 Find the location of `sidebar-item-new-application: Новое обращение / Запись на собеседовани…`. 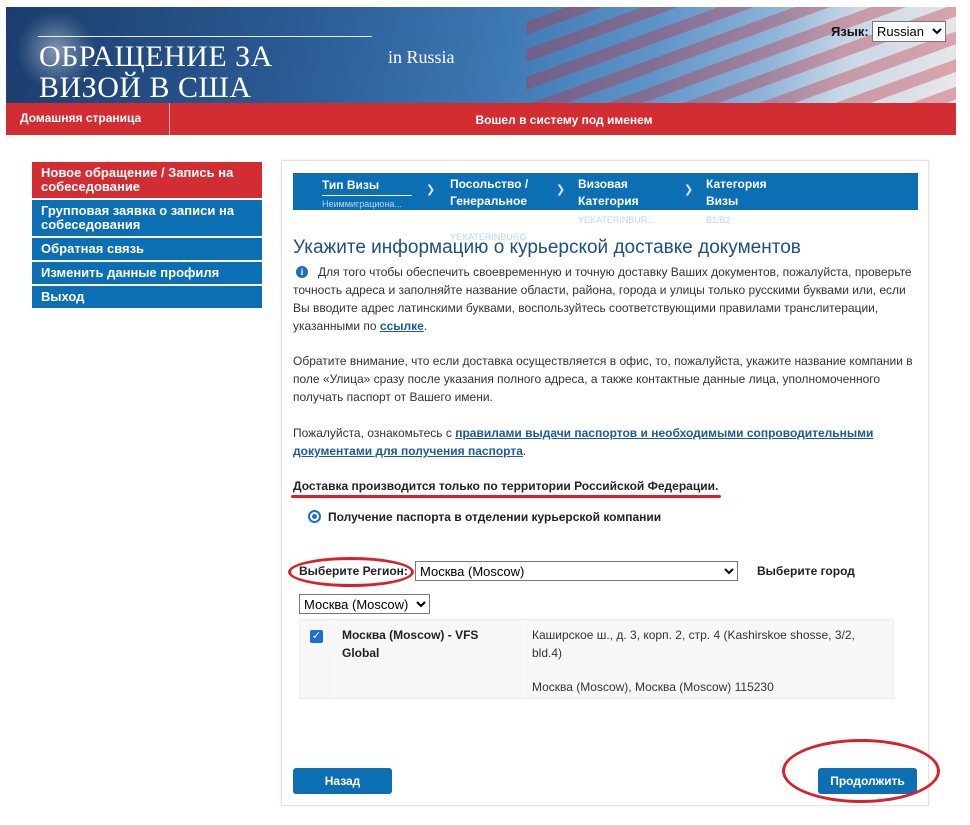

sidebar-item-new-application: Новое обращение / Запись на собеседовани… is located at coordinates (147, 181).